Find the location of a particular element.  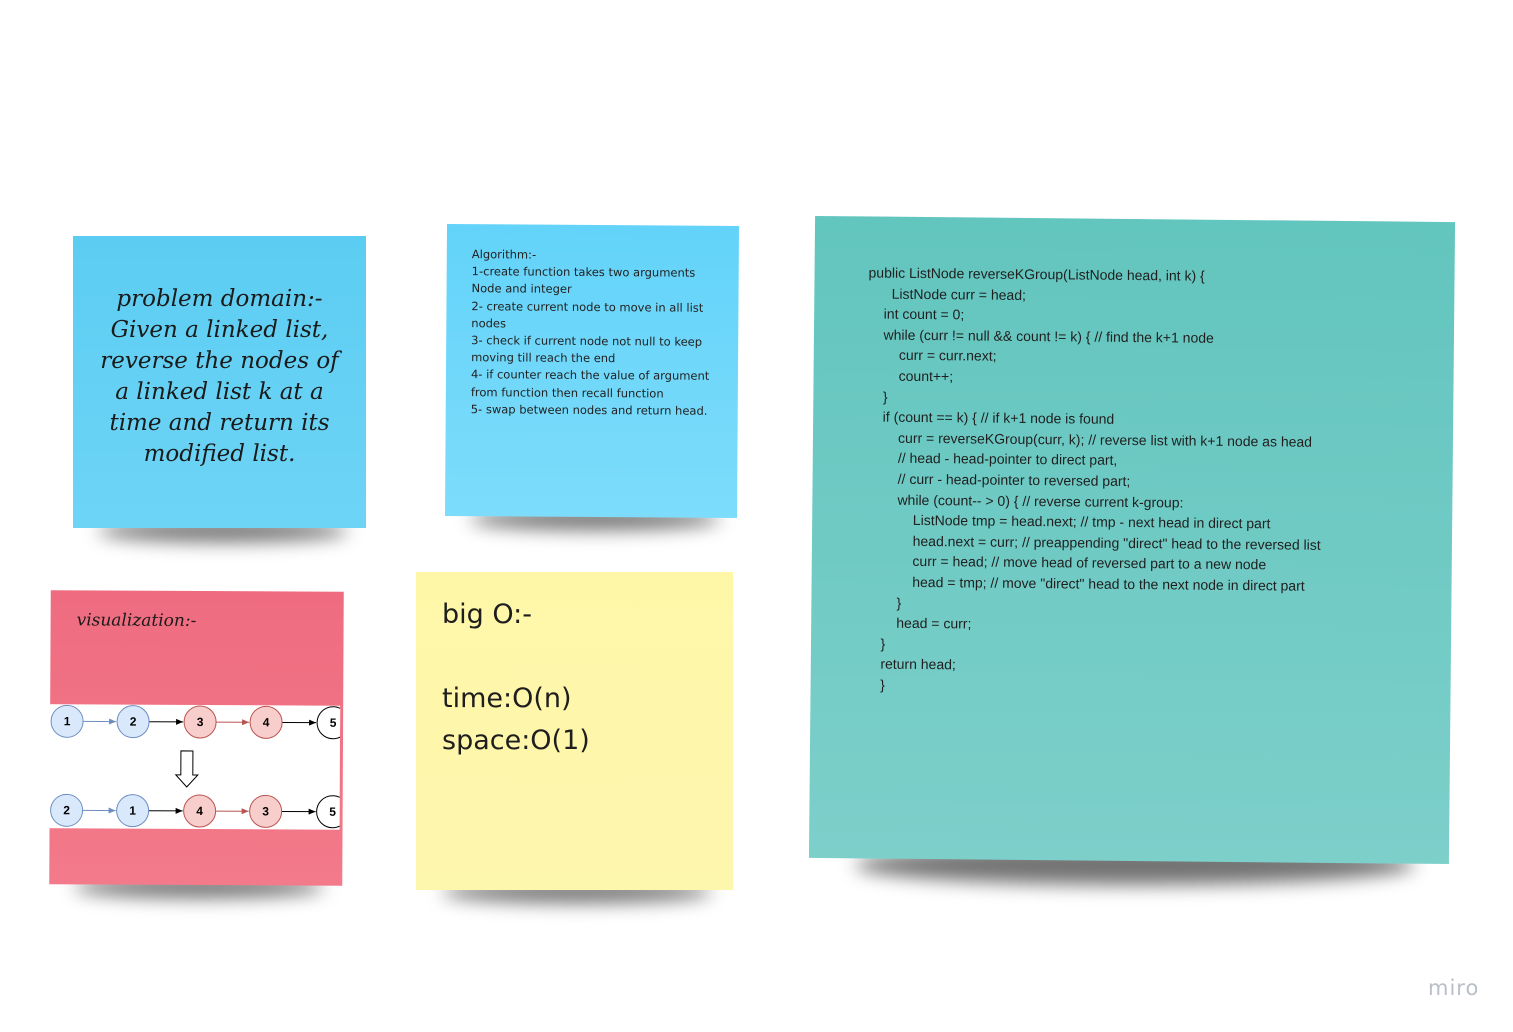

linked-list-after: 2 1 4 3 5 is located at coordinates (200, 811).